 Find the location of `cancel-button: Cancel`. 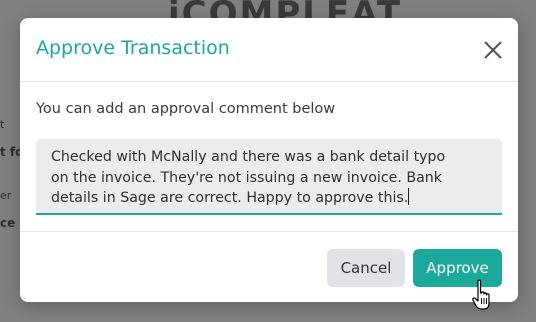

cancel-button: Cancel is located at coordinates (366, 268).